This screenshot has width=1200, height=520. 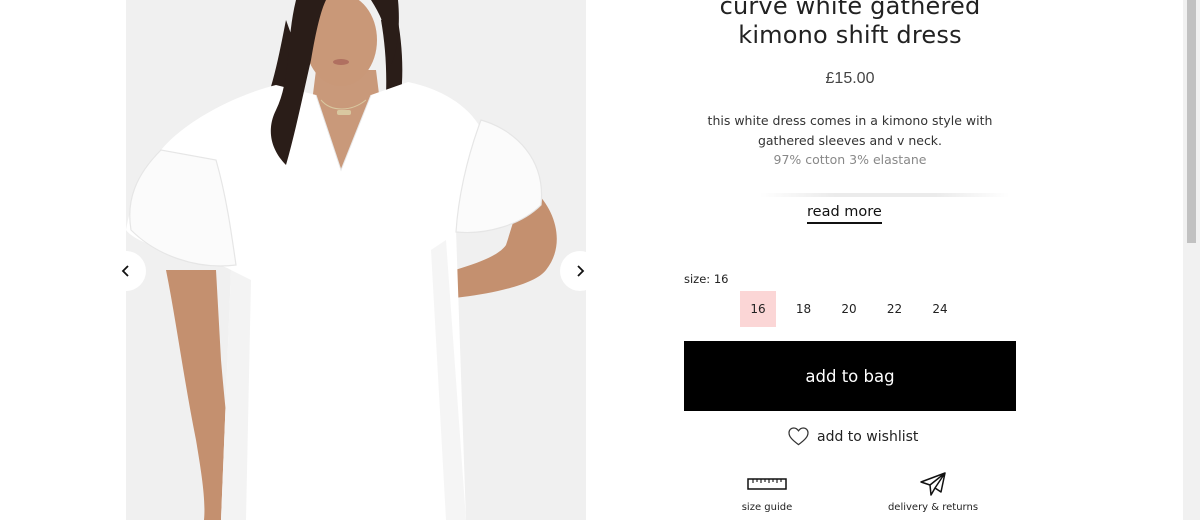 What do you see at coordinates (933, 484) in the screenshot?
I see `paper-plane-icon` at bounding box center [933, 484].